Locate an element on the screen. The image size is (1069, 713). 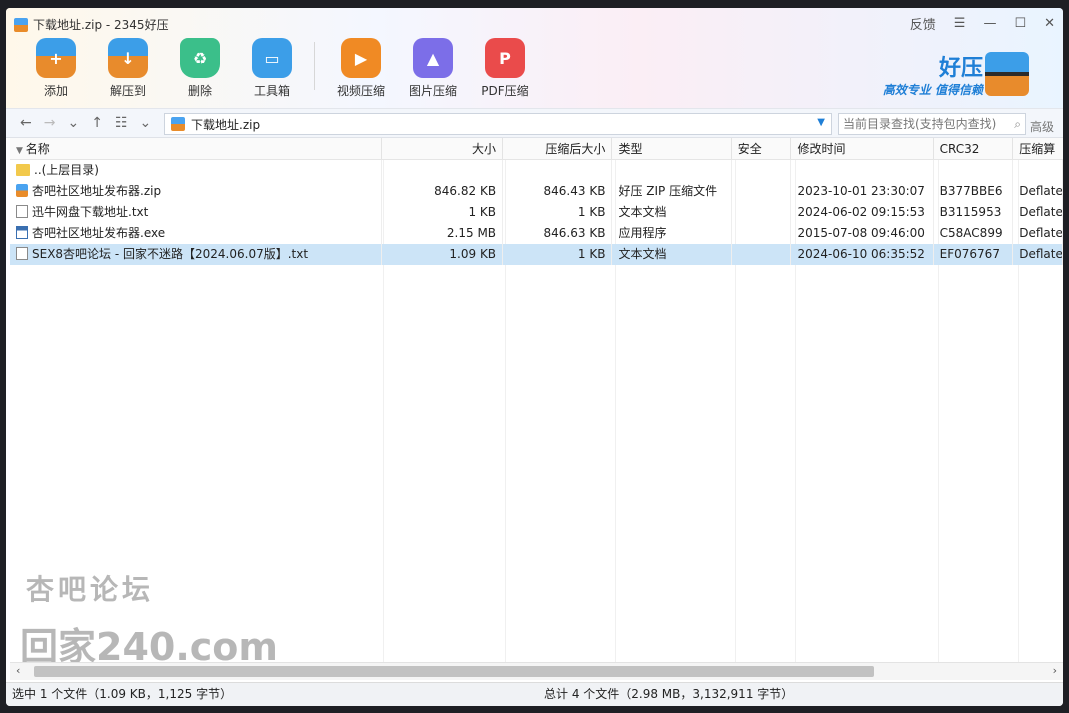
brand-name: 好压 is located at coordinates (960, 68).